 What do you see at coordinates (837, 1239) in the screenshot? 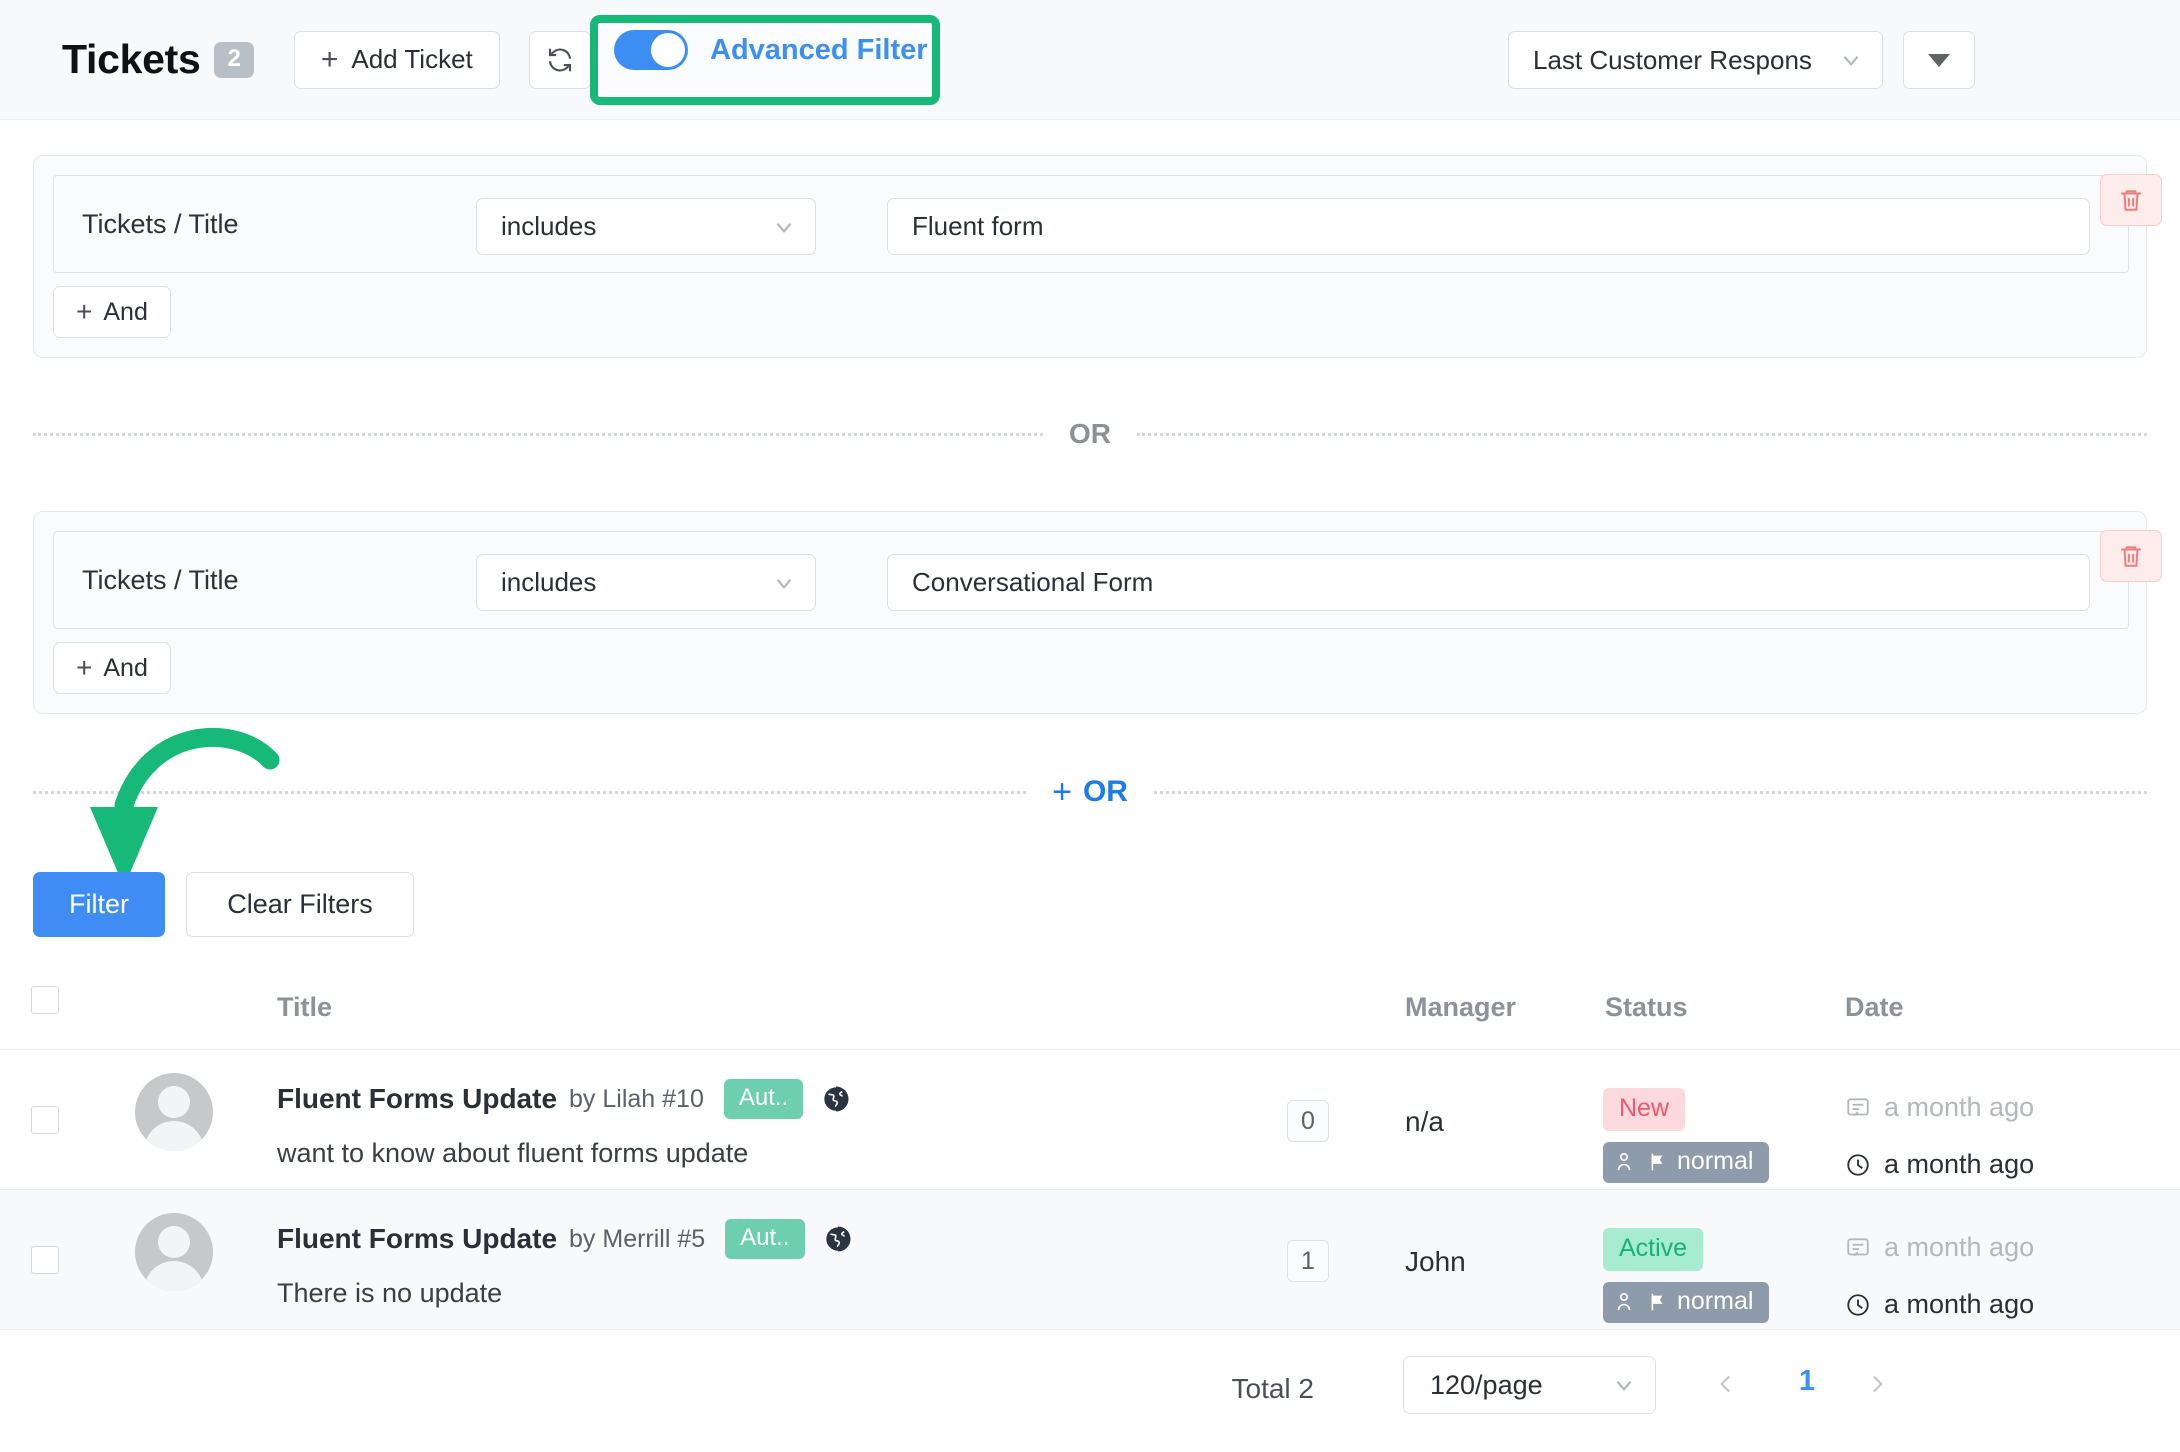
I see `globe-icon-svg` at bounding box center [837, 1239].